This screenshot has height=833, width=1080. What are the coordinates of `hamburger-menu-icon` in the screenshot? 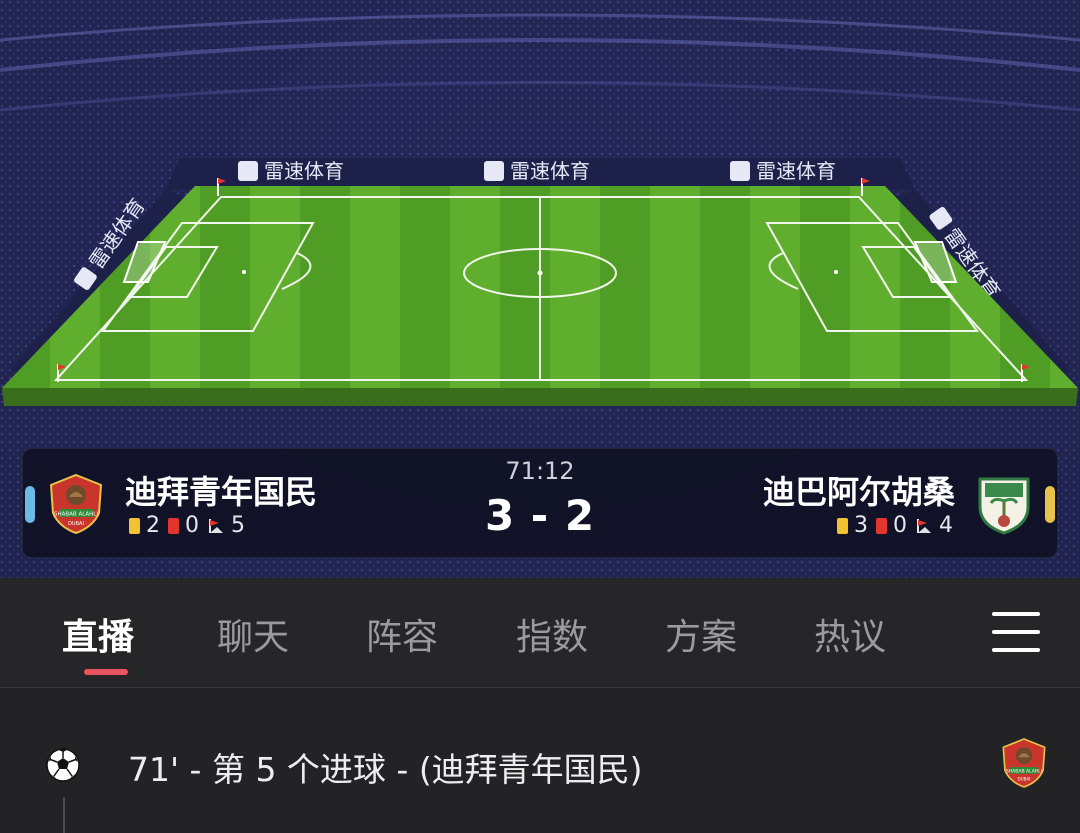 It's located at (1016, 632).